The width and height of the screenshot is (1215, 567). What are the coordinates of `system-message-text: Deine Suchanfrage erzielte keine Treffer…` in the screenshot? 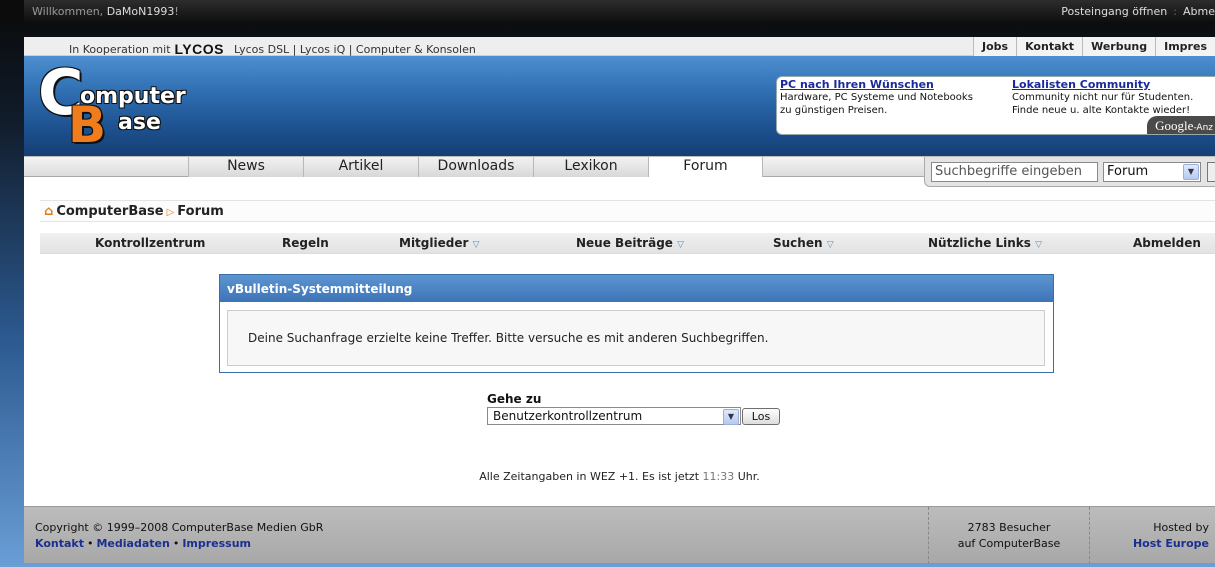 It's located at (636, 338).